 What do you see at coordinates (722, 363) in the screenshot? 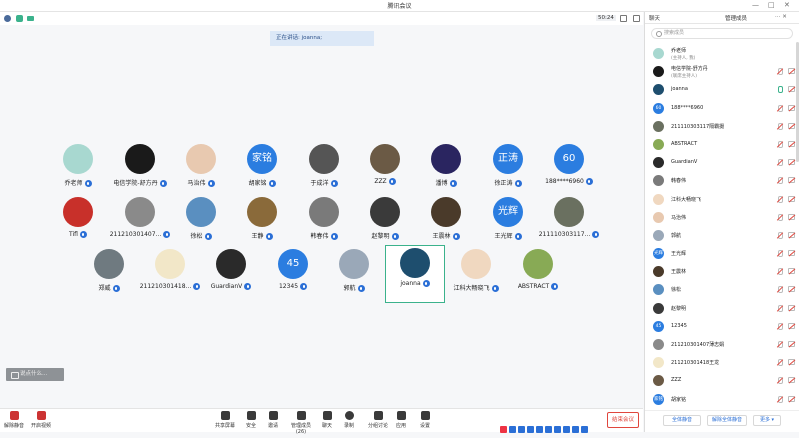
I see `member-row: 211210301418王龙` at bounding box center [722, 363].